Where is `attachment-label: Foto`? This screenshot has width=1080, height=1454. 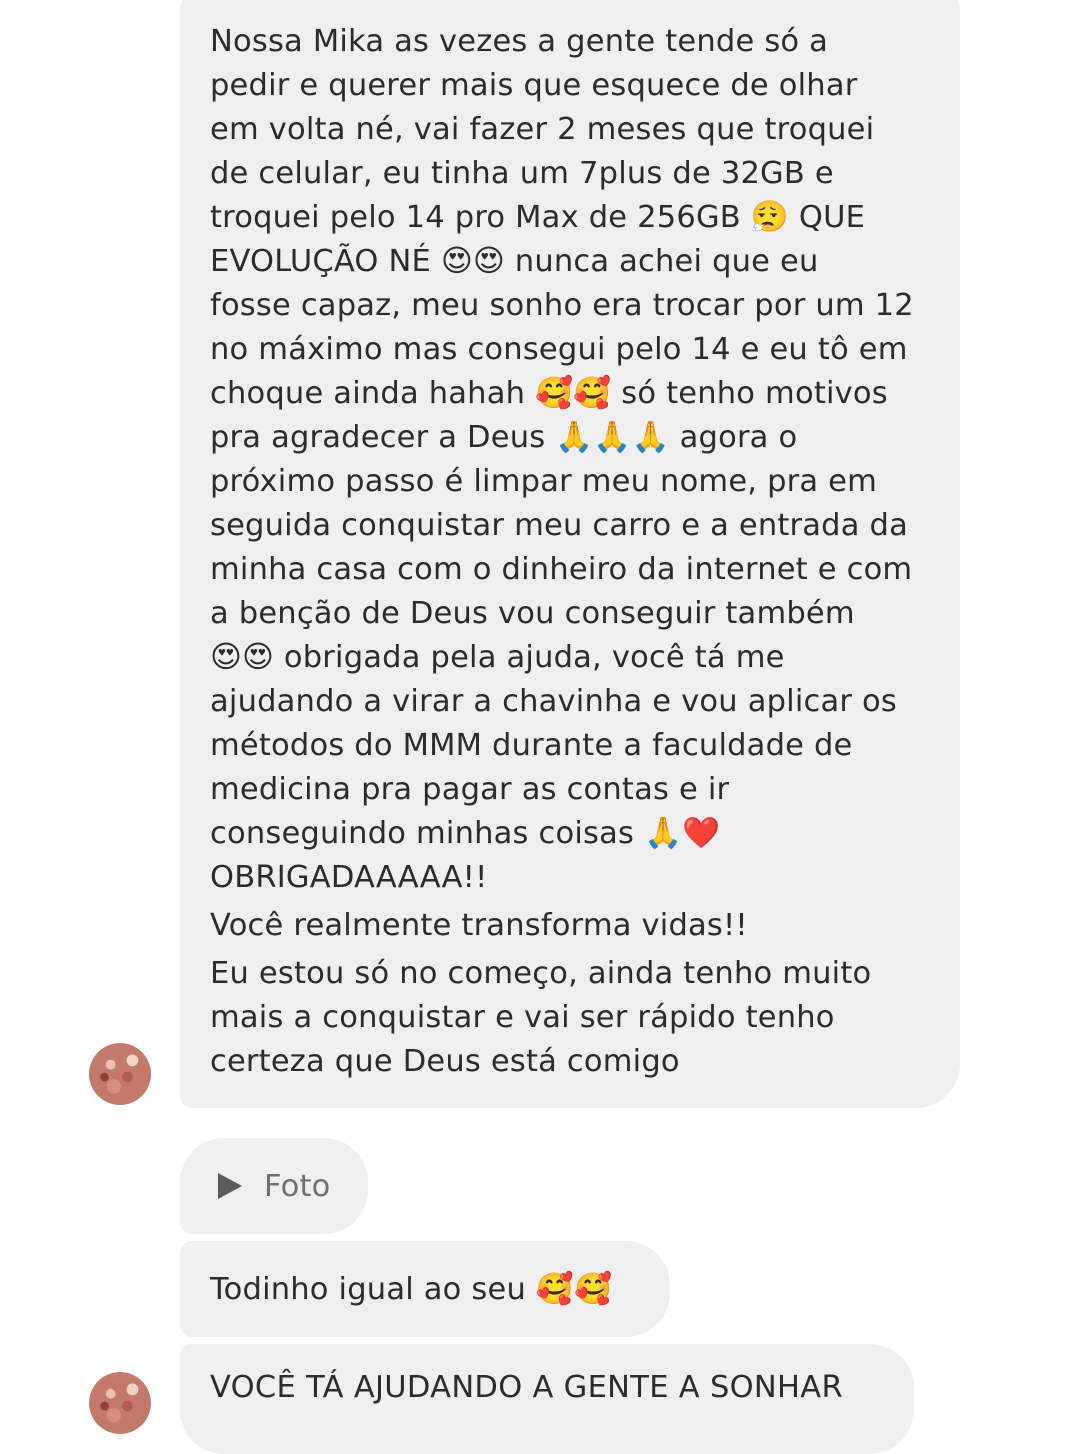
attachment-label: Foto is located at coordinates (297, 1186).